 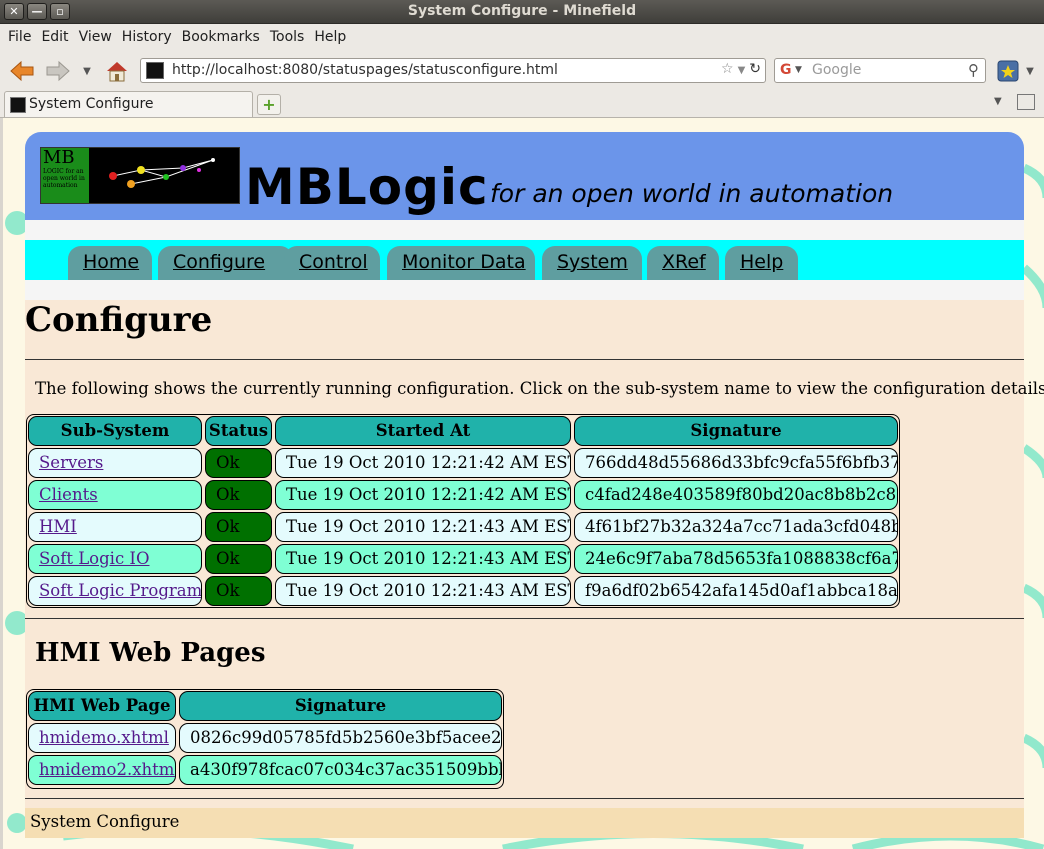 What do you see at coordinates (973, 70) in the screenshot?
I see `search-icon: ⚲` at bounding box center [973, 70].